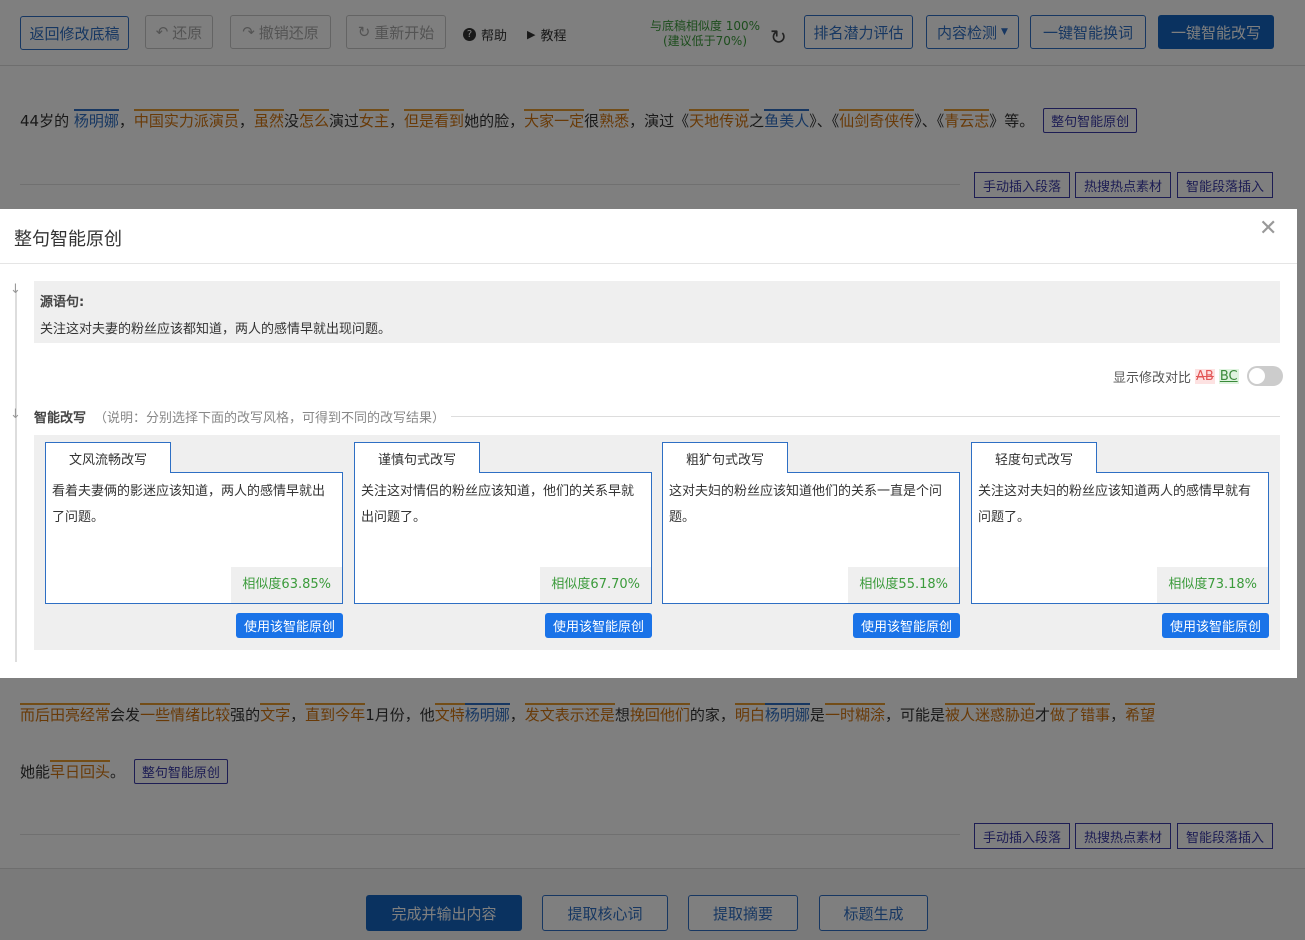 This screenshot has height=940, width=1305. I want to click on smart-rewrite-header: 智能改写 （说明：分别选择下面的改写风格，可得到不同的改写结果）, so click(657, 416).